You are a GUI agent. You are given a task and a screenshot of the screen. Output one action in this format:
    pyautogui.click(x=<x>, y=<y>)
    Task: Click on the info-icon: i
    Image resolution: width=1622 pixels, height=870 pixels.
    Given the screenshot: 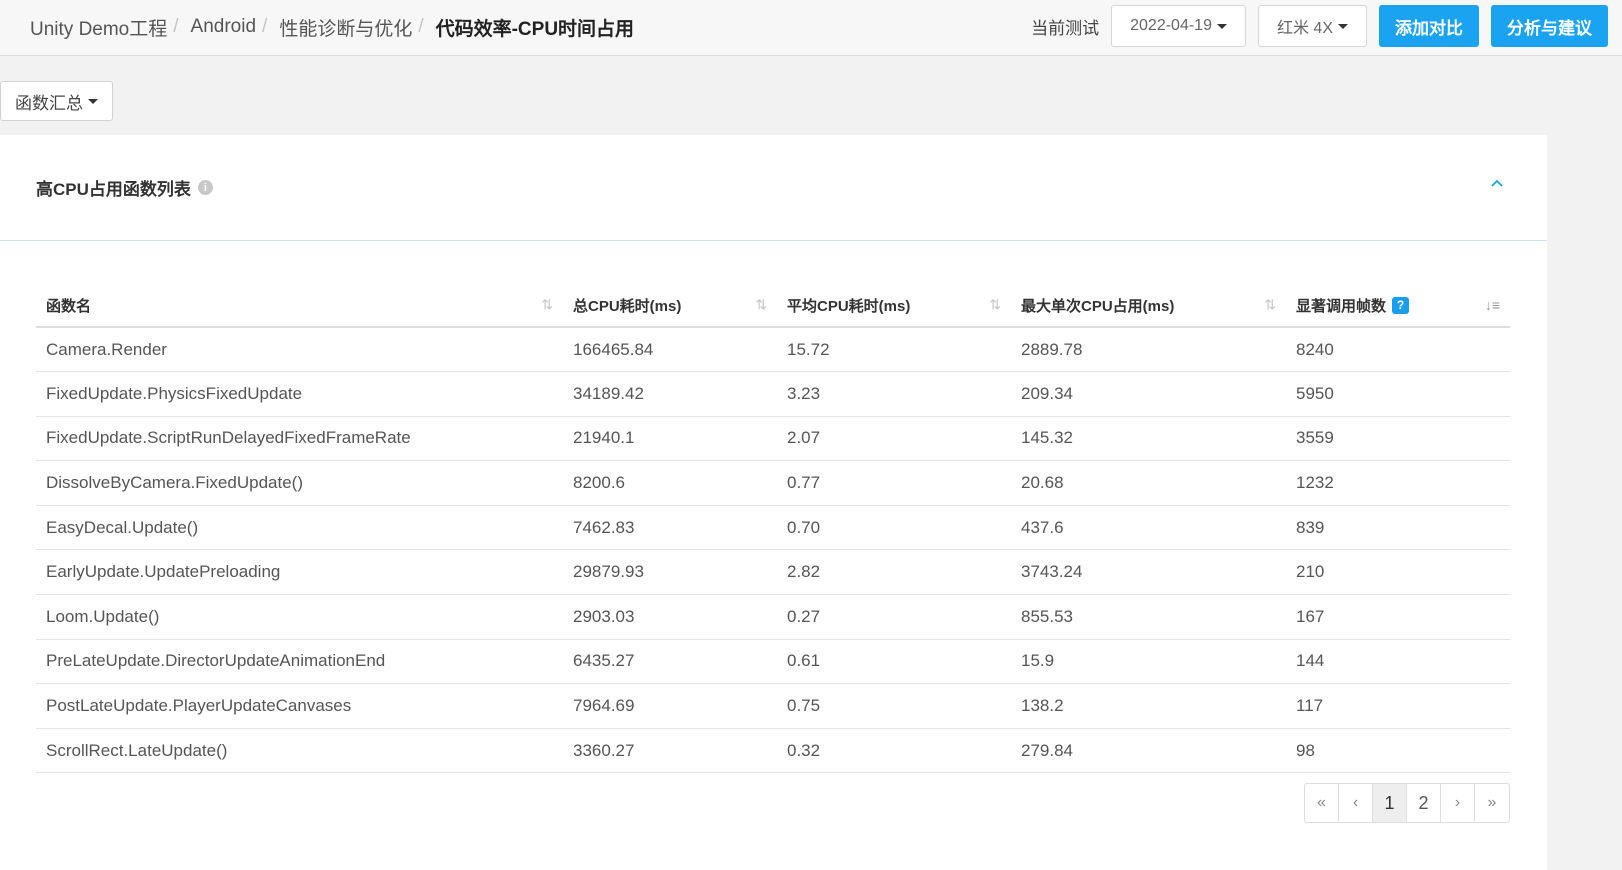 What is the action you would take?
    pyautogui.click(x=205, y=187)
    